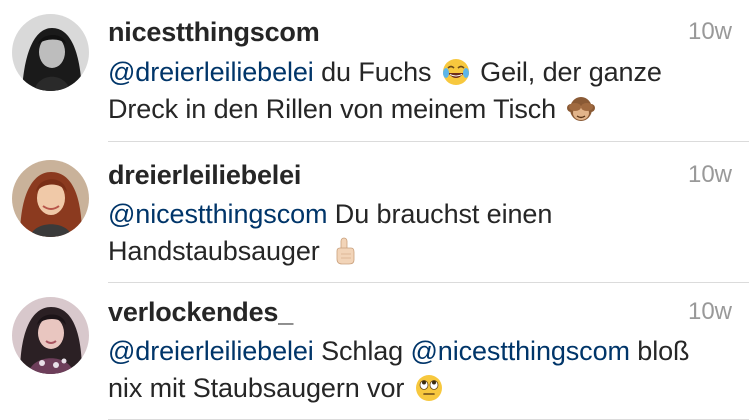 The width and height of the screenshot is (749, 420). Describe the element at coordinates (429, 388) in the screenshot. I see `face-with-rolling-eyes-emoji` at that location.